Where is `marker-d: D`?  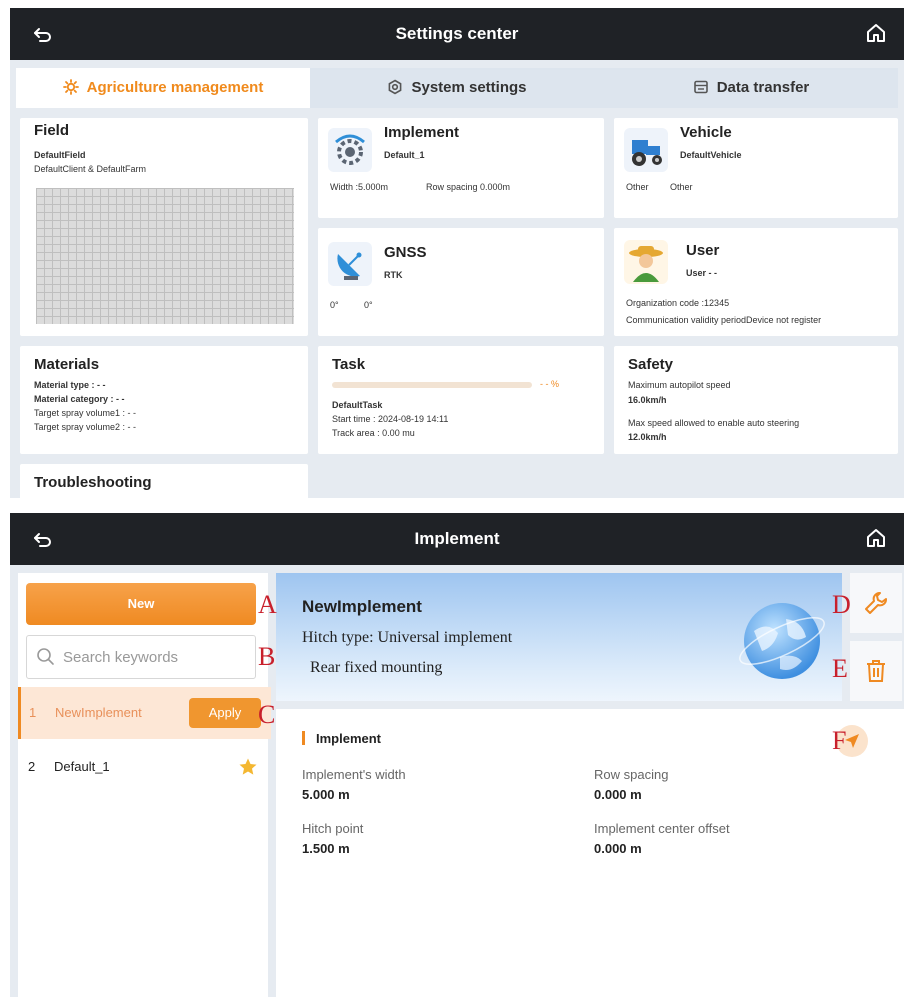 marker-d: D is located at coordinates (841, 604).